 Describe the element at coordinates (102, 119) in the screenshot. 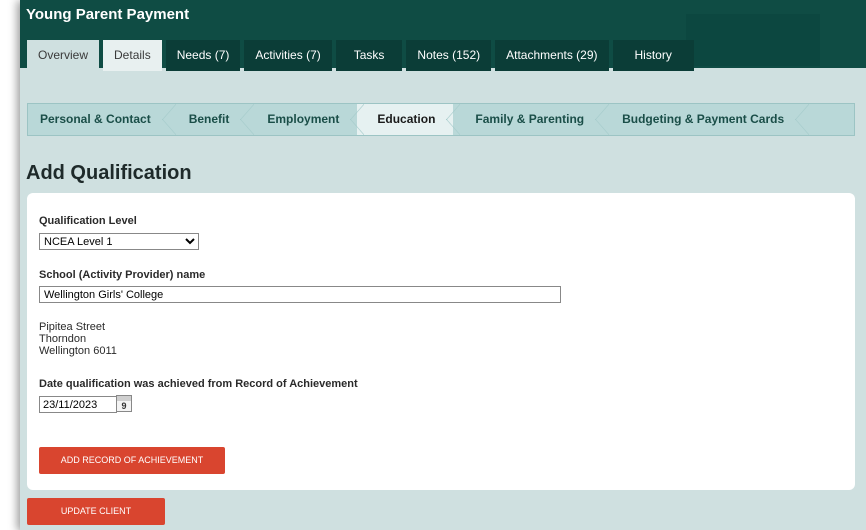

I see `subtab-personal-contact: Personal & Contact` at that location.